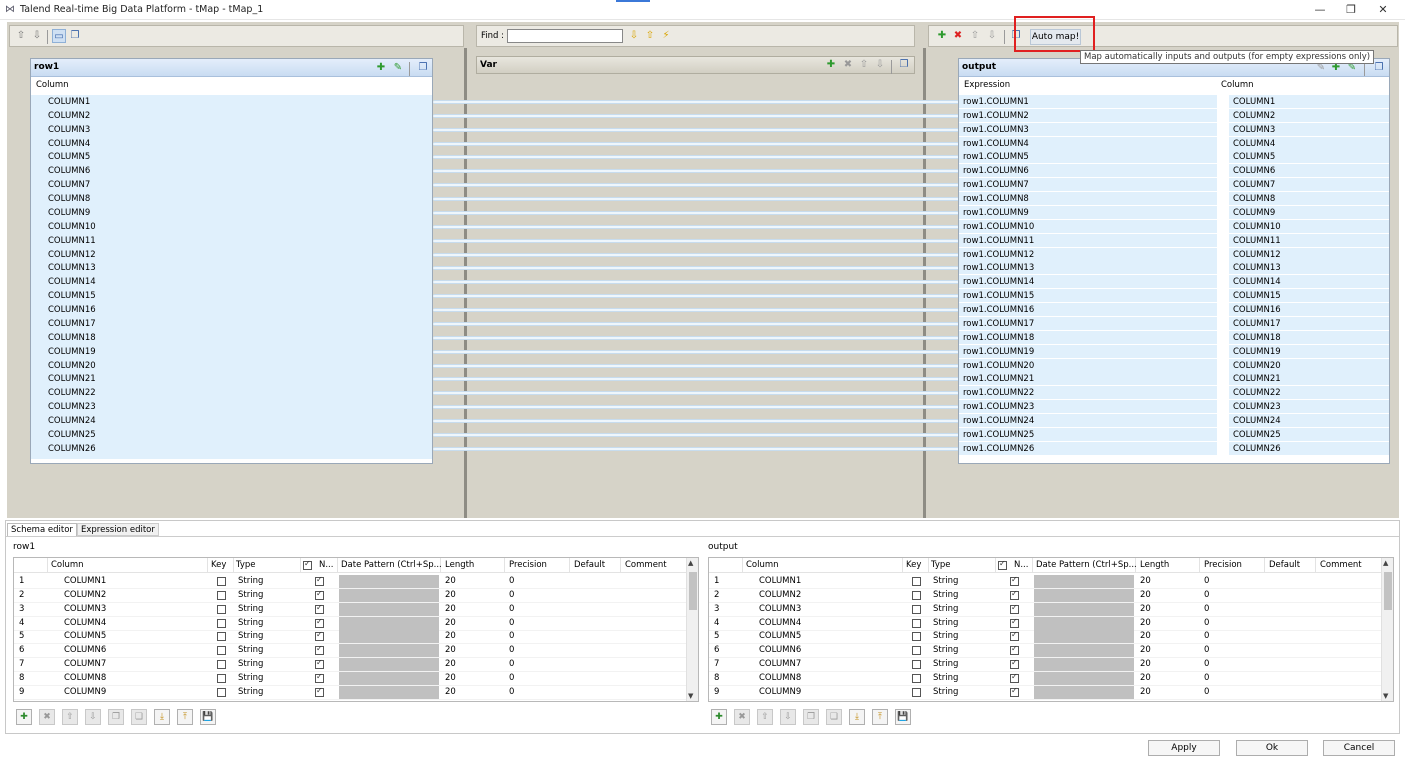 This screenshot has width=1405, height=762. What do you see at coordinates (646, 565) in the screenshot?
I see `schema-header-cell: Comment` at bounding box center [646, 565].